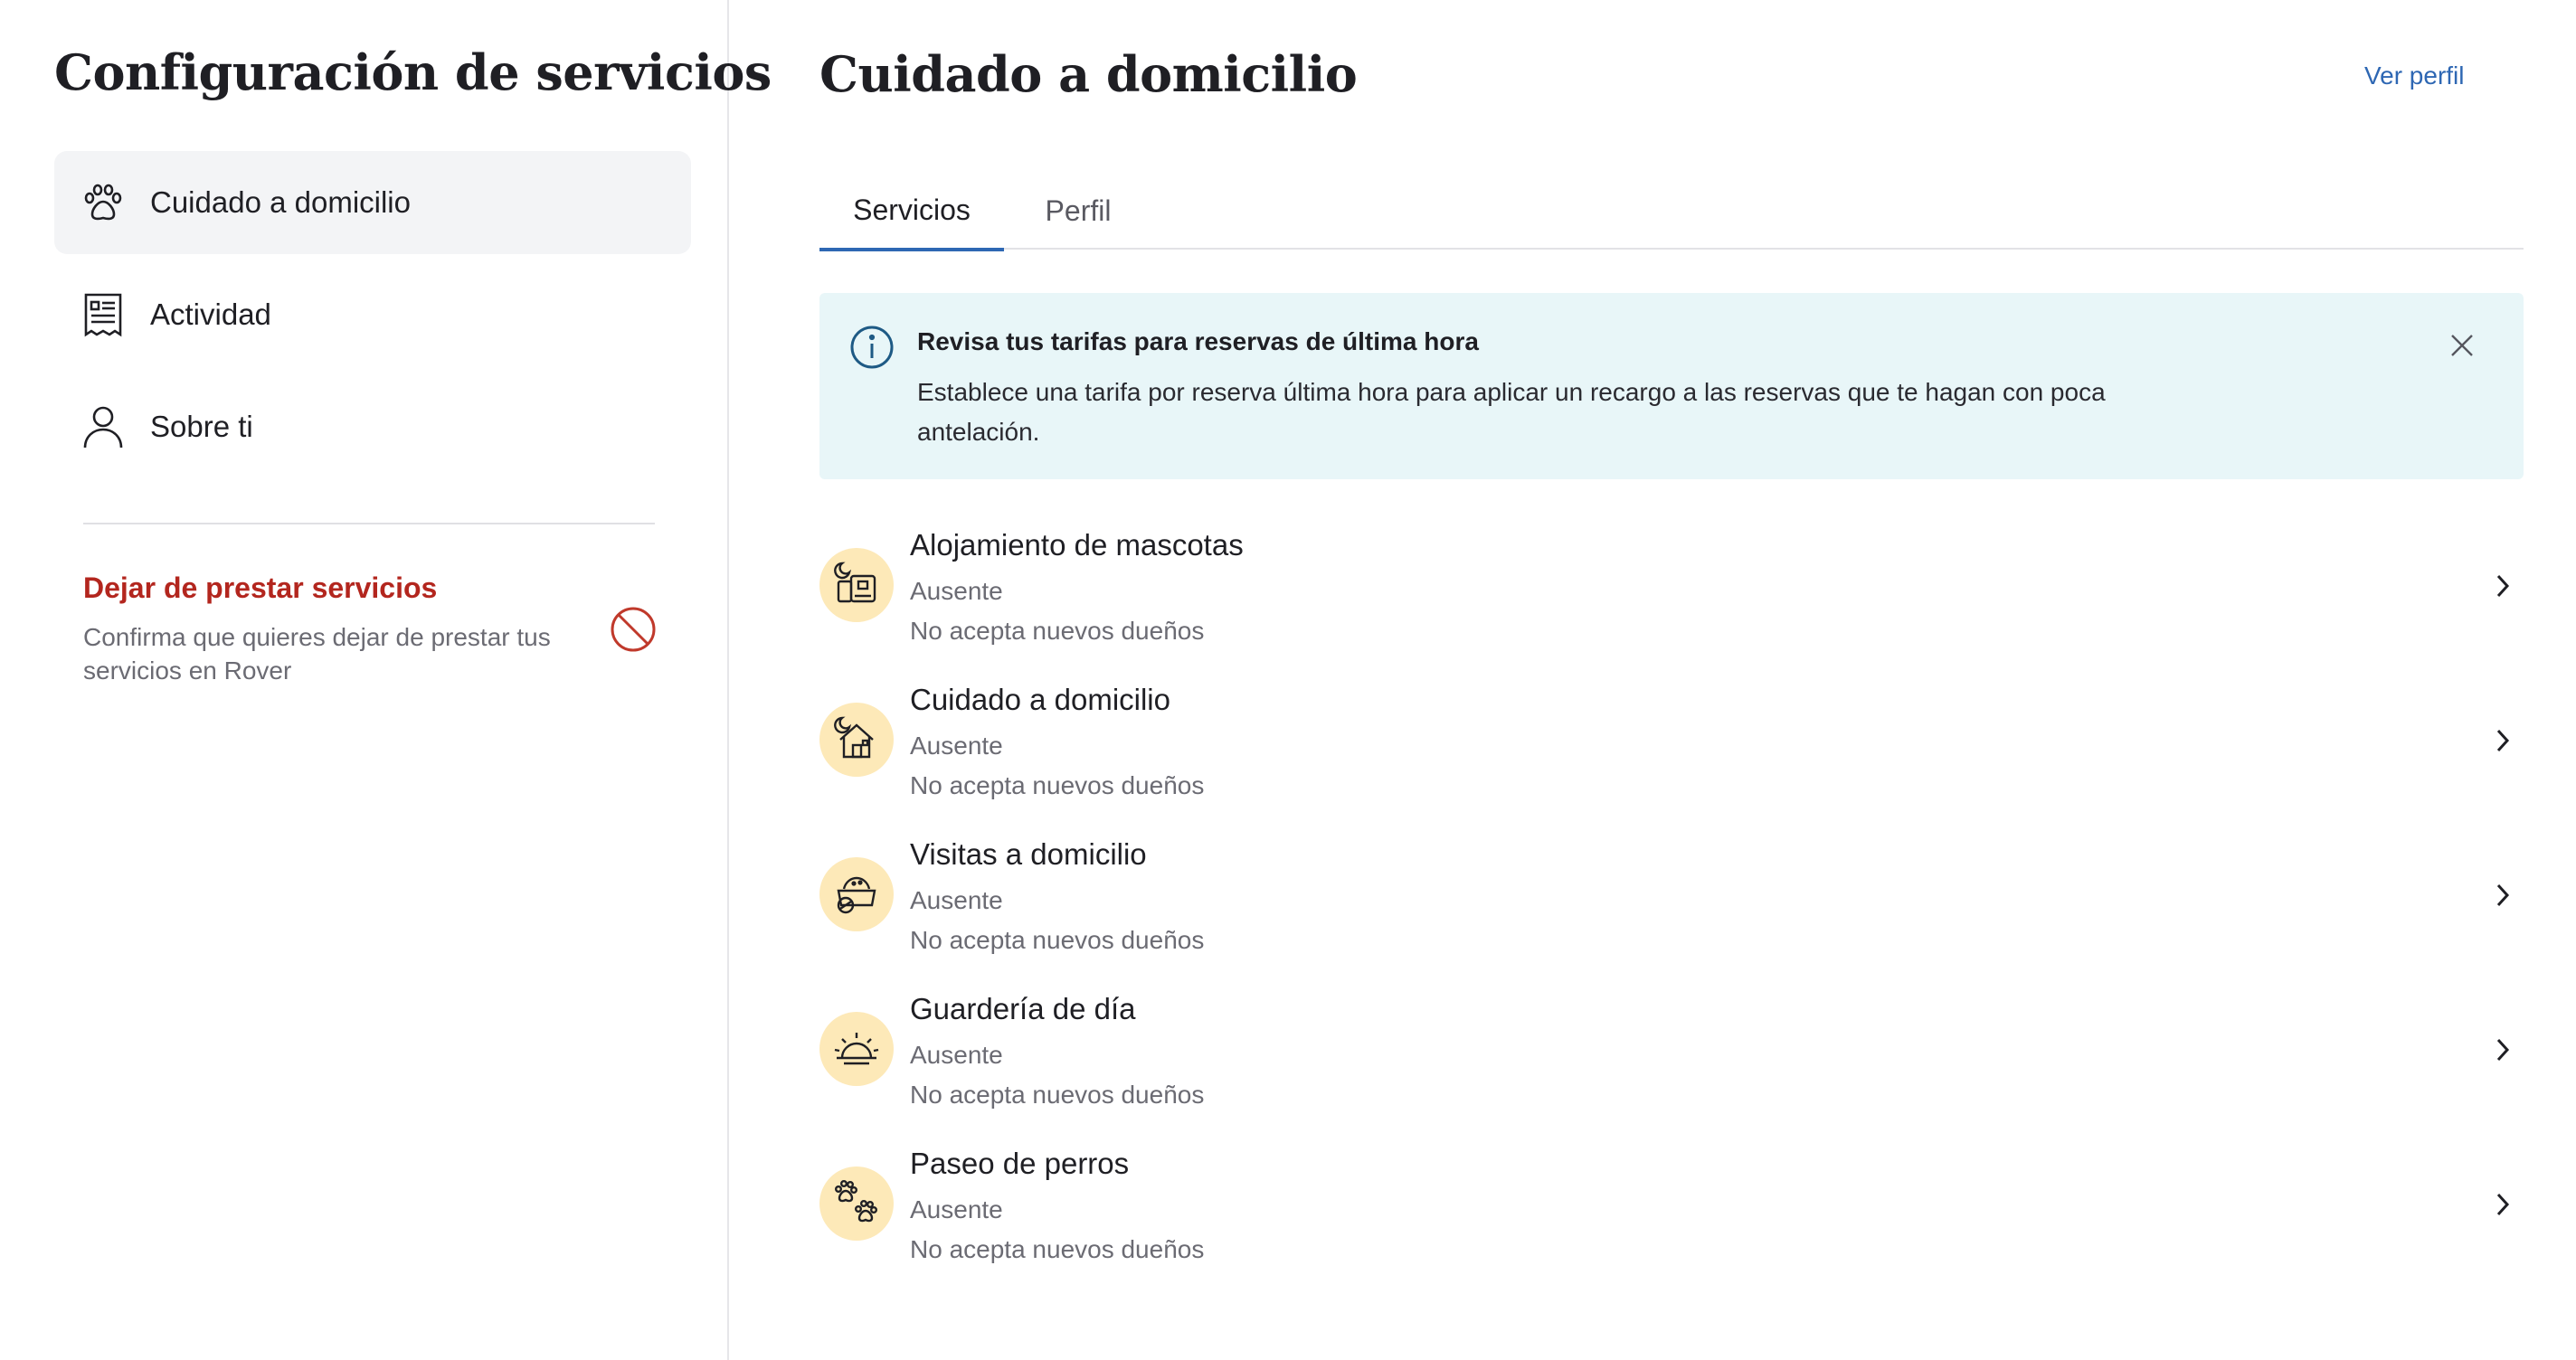 The width and height of the screenshot is (2576, 1360). What do you see at coordinates (103, 203) in the screenshot?
I see `paw-icon` at bounding box center [103, 203].